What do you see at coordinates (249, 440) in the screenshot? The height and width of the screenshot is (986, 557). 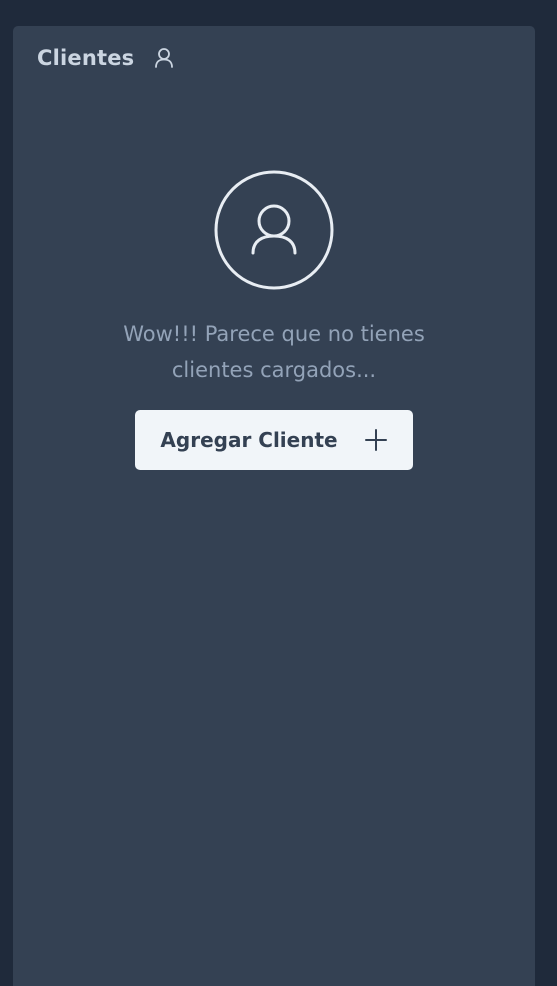 I see `add-client-button-label: Agregar Cliente` at bounding box center [249, 440].